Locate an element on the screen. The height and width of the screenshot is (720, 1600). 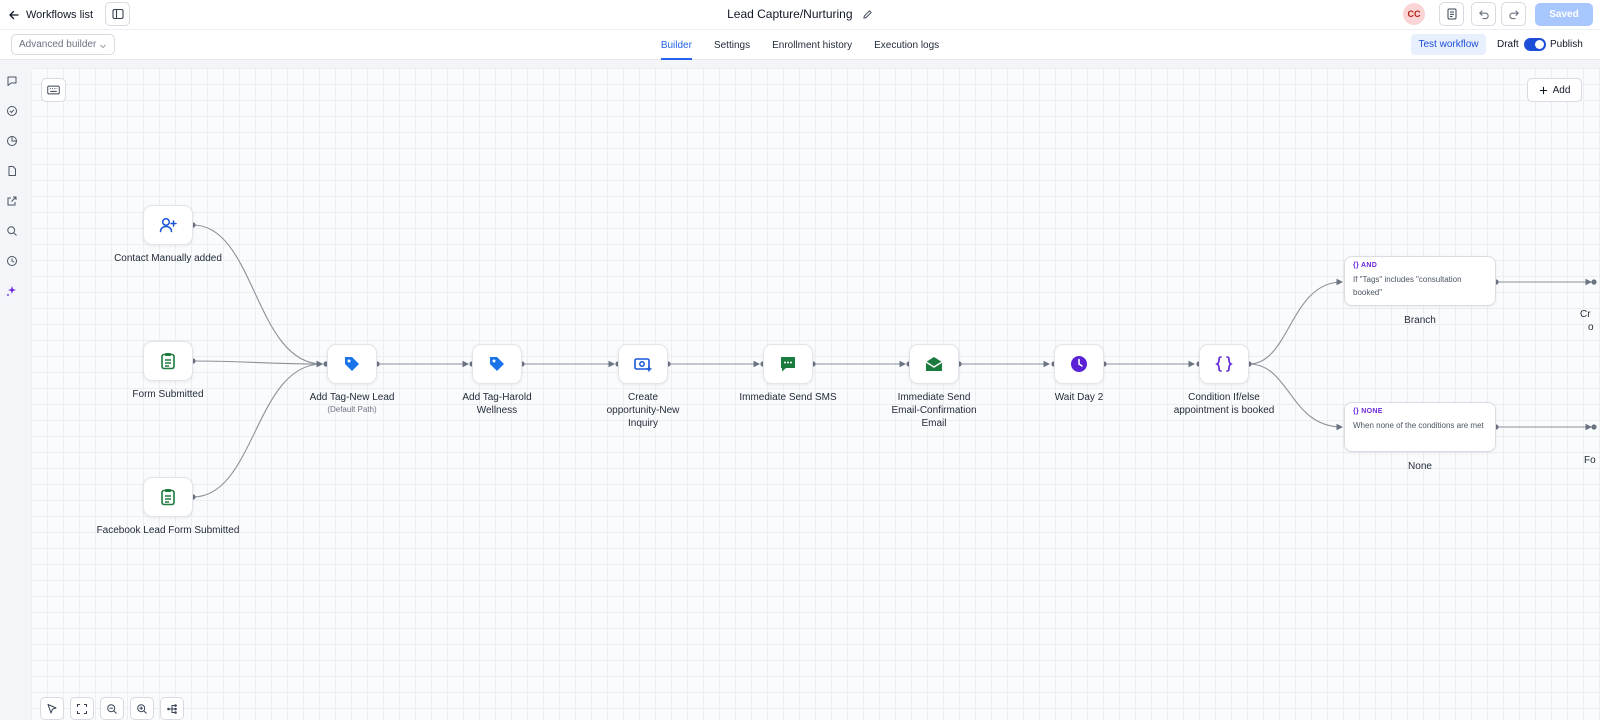
opportunity-icon is located at coordinates (643, 365).